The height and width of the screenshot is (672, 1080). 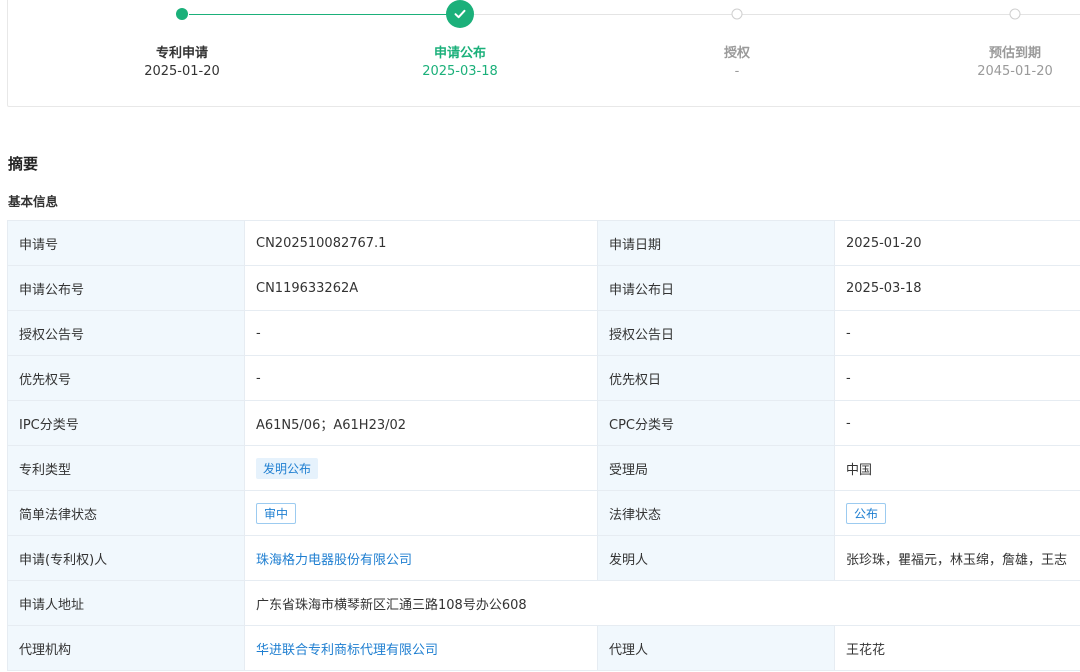 What do you see at coordinates (716, 288) in the screenshot?
I see `field-label: 申请公布日` at bounding box center [716, 288].